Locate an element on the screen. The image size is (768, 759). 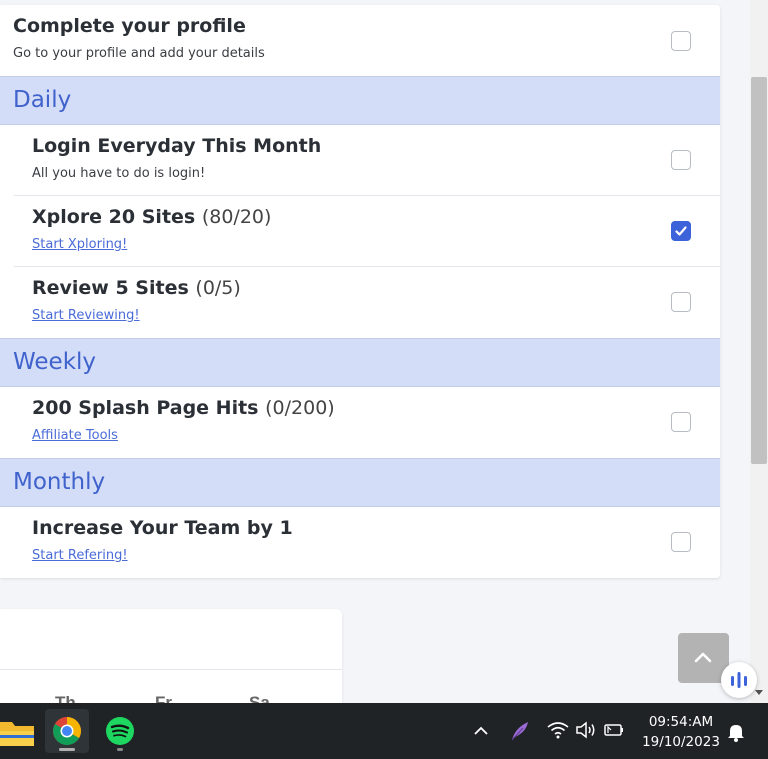
checkmark-icon is located at coordinates (681, 231).